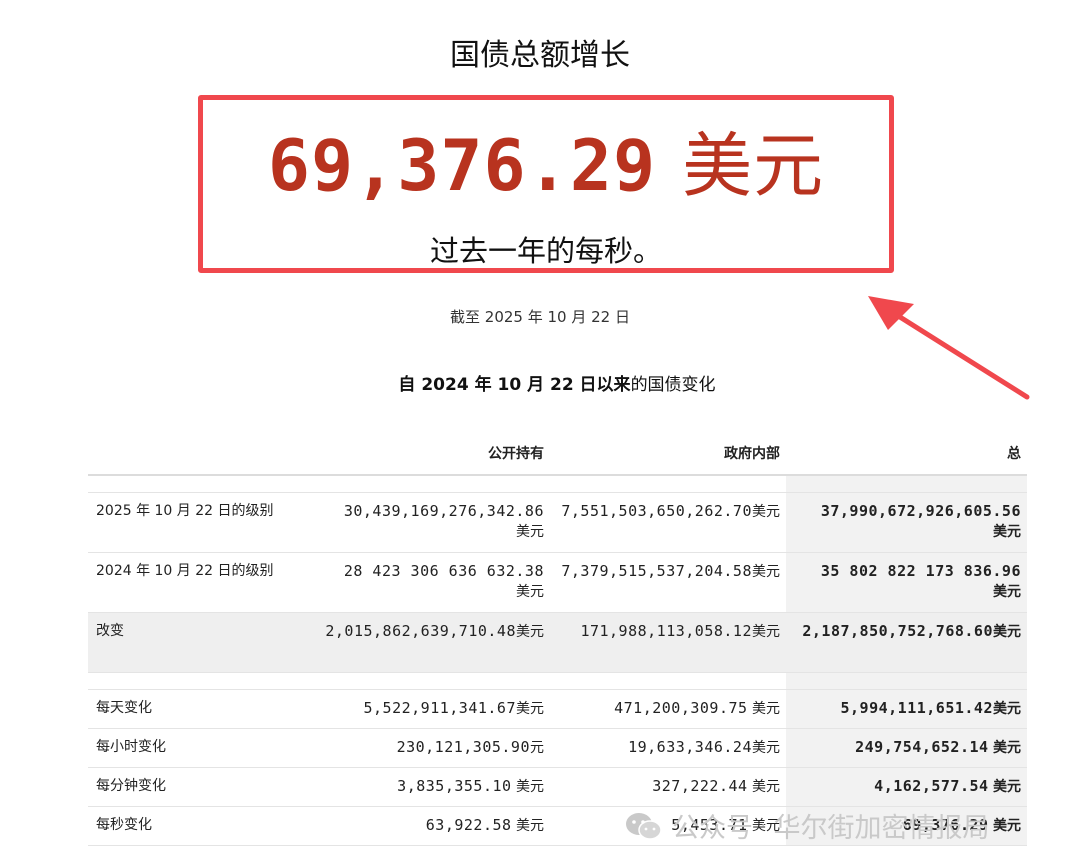  What do you see at coordinates (201, 826) in the screenshot?
I see `row-label: 每秒变化` at bounding box center [201, 826].